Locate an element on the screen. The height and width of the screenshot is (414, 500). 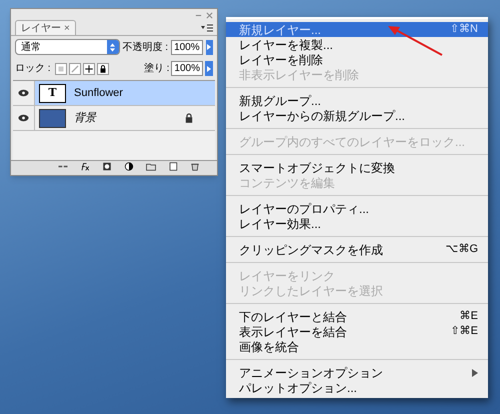
menu-item: 画像を統合 is located at coordinates (357, 346).